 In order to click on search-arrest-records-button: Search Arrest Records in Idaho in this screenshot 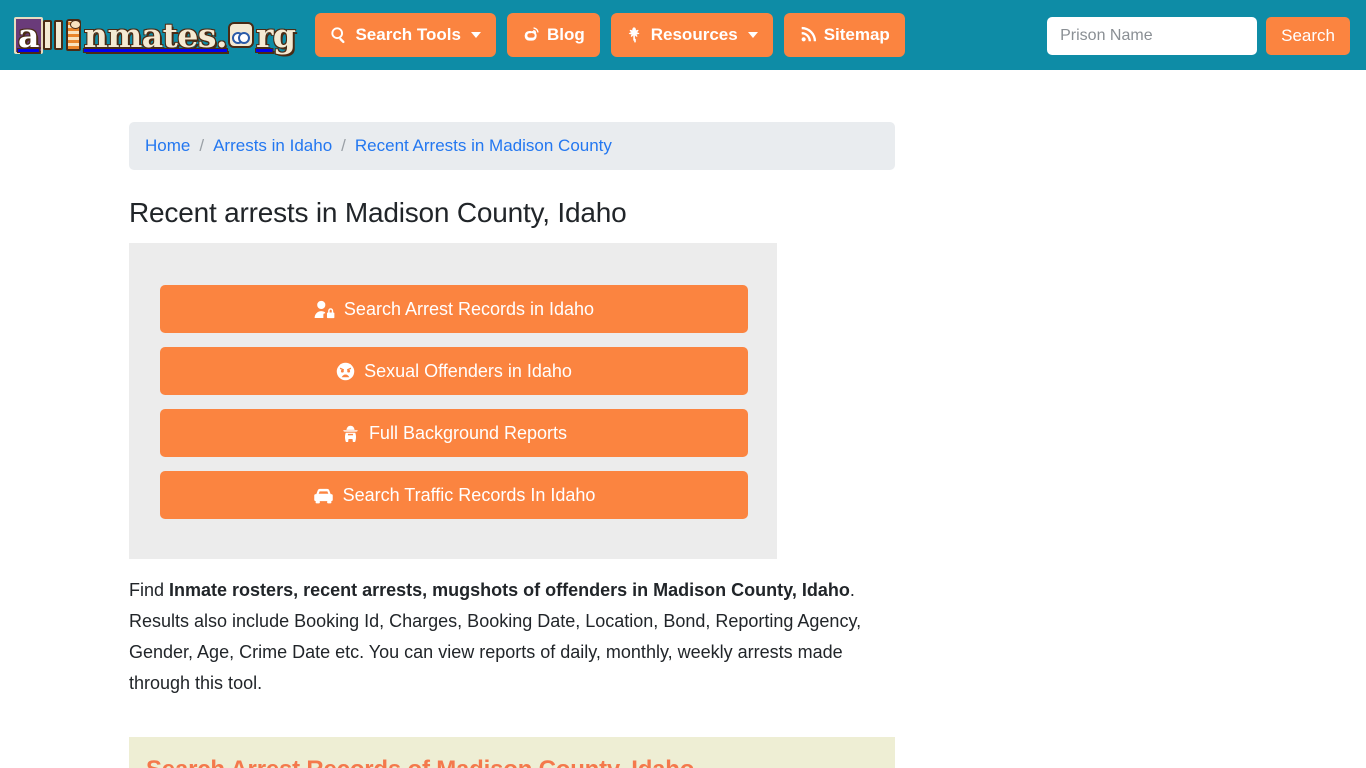, I will do `click(454, 309)`.